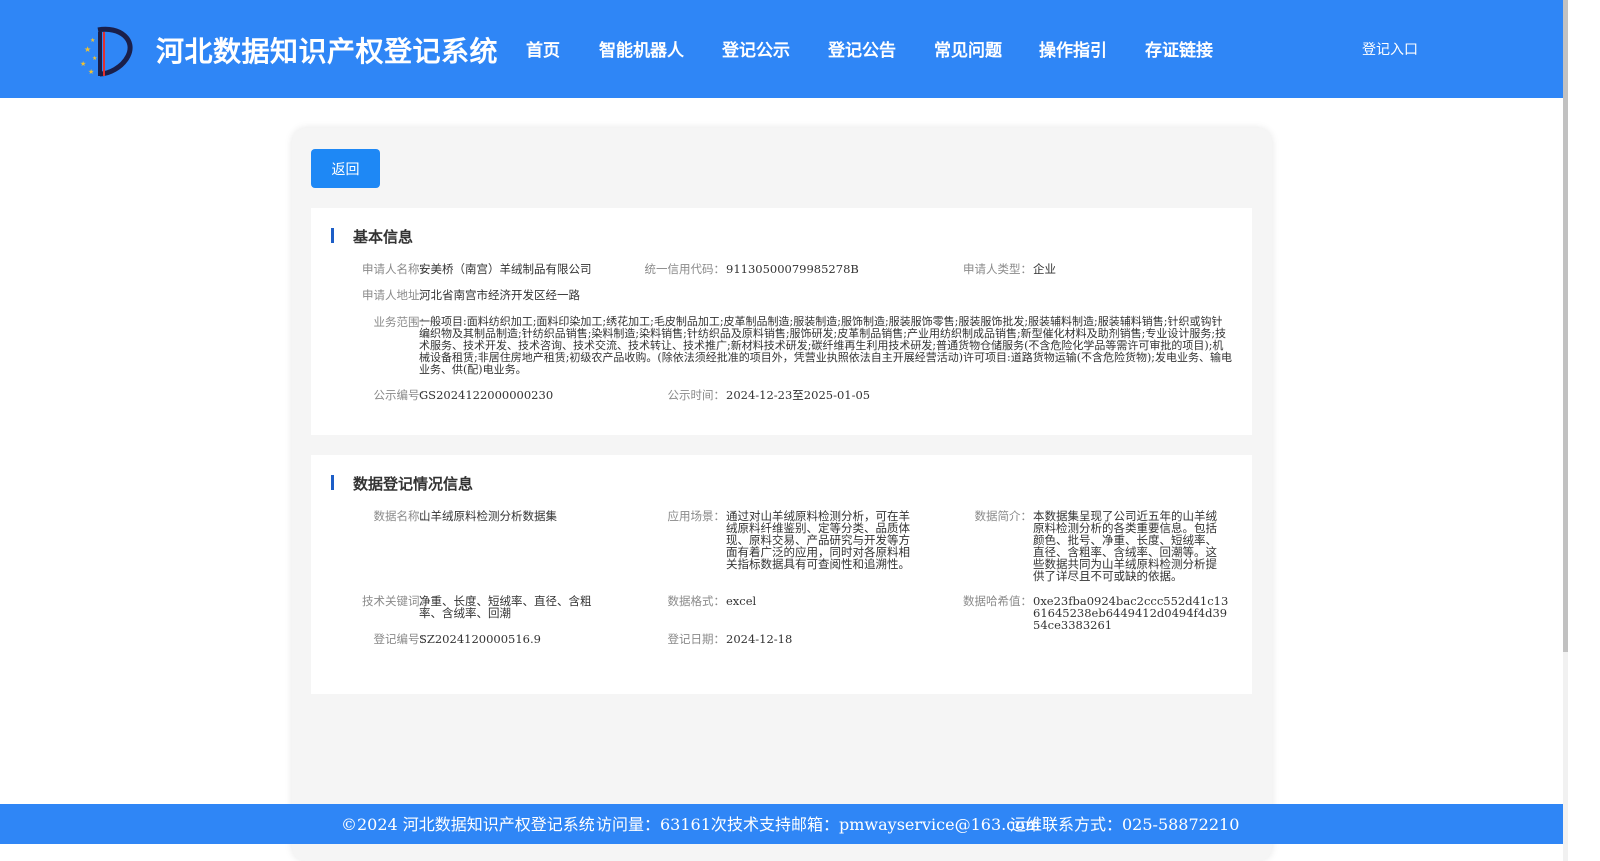 This screenshot has height=861, width=1600. What do you see at coordinates (505, 269) in the screenshot?
I see `applicant-name-value: 安美桥（南宫）羊绒制品有限公司` at bounding box center [505, 269].